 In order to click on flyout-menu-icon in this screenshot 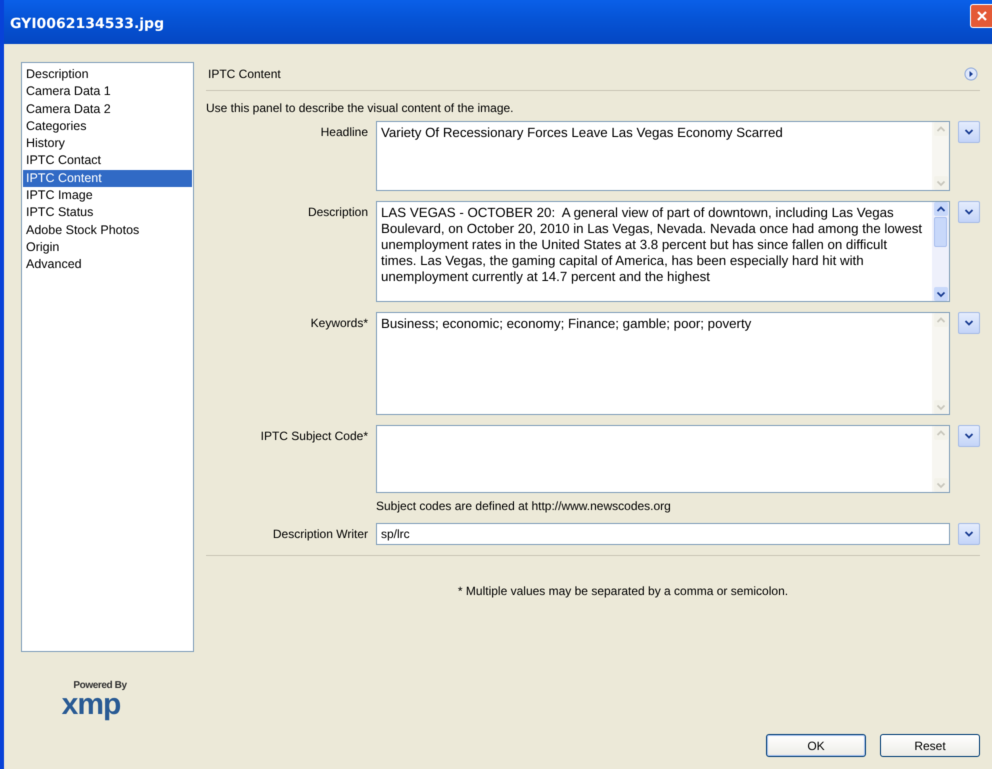, I will do `click(971, 74)`.